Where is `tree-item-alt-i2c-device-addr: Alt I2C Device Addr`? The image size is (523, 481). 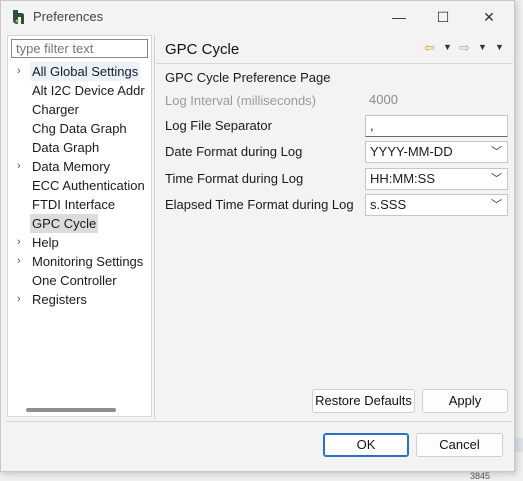
tree-item-alt-i2c-device-addr: Alt I2C Device Addr is located at coordinates (79, 90).